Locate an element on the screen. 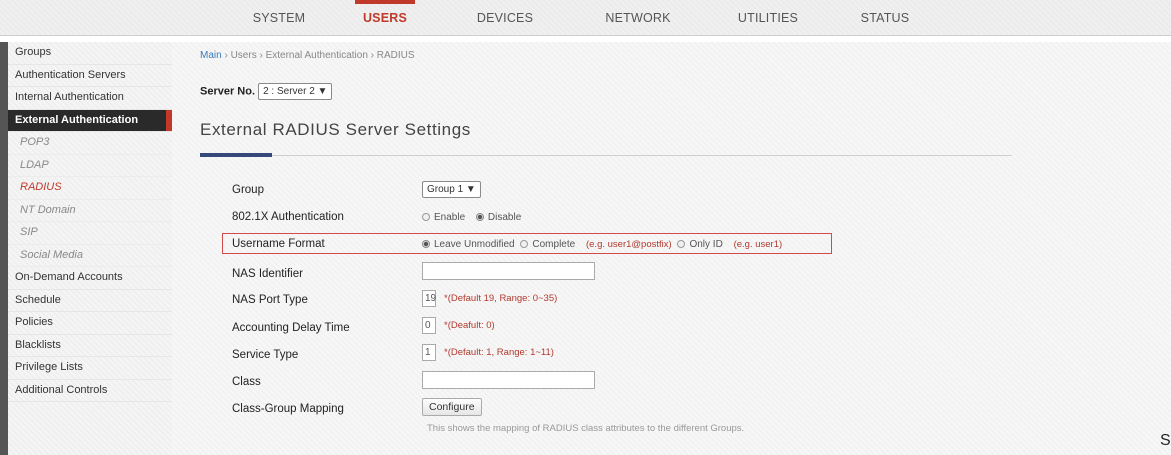  stray-character: S is located at coordinates (1165, 440).